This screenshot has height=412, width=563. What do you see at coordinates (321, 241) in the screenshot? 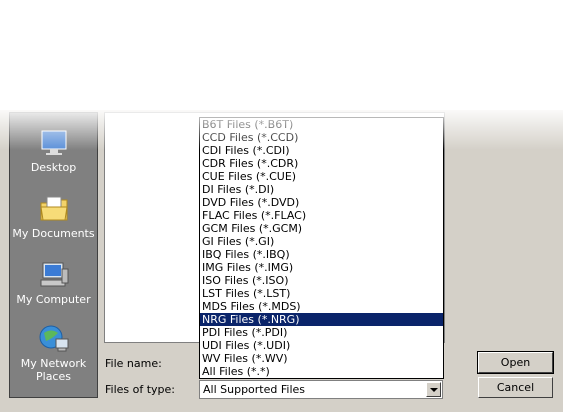
I see `dropdown-option: GI Files (*.GI)` at bounding box center [321, 241].